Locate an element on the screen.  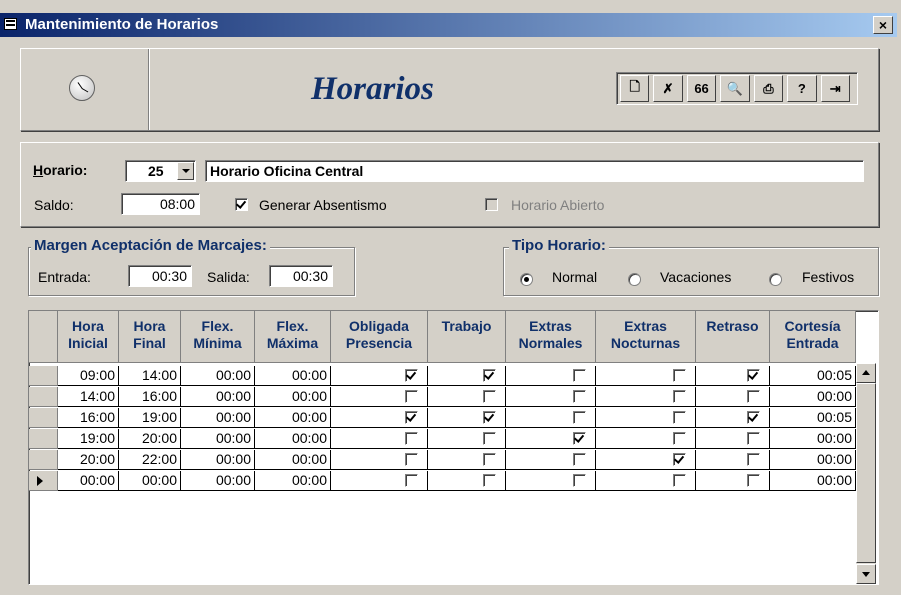
column-header: Extras Nocturnas is located at coordinates (646, 337).